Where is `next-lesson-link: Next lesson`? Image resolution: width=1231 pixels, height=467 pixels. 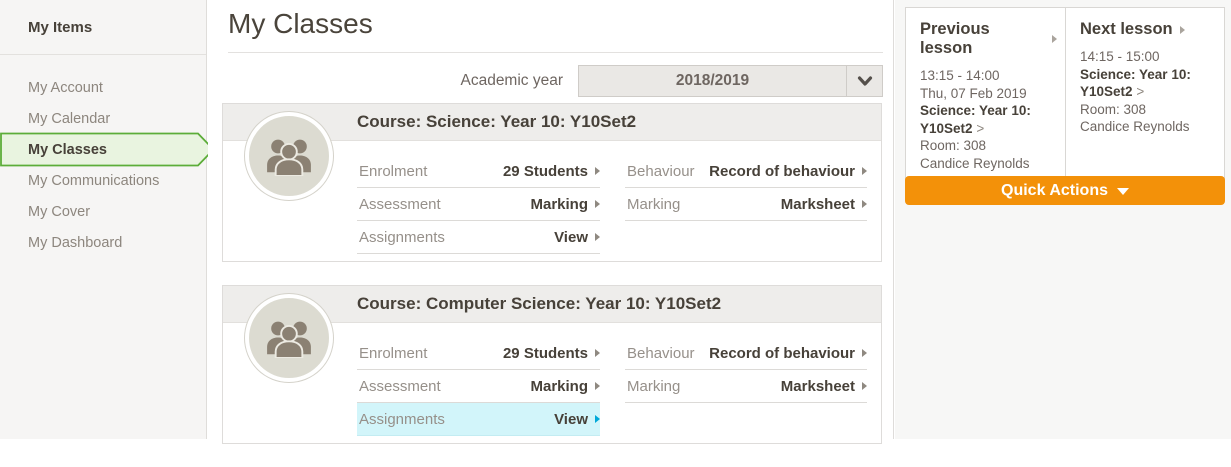 next-lesson-link: Next lesson is located at coordinates (1148, 29).